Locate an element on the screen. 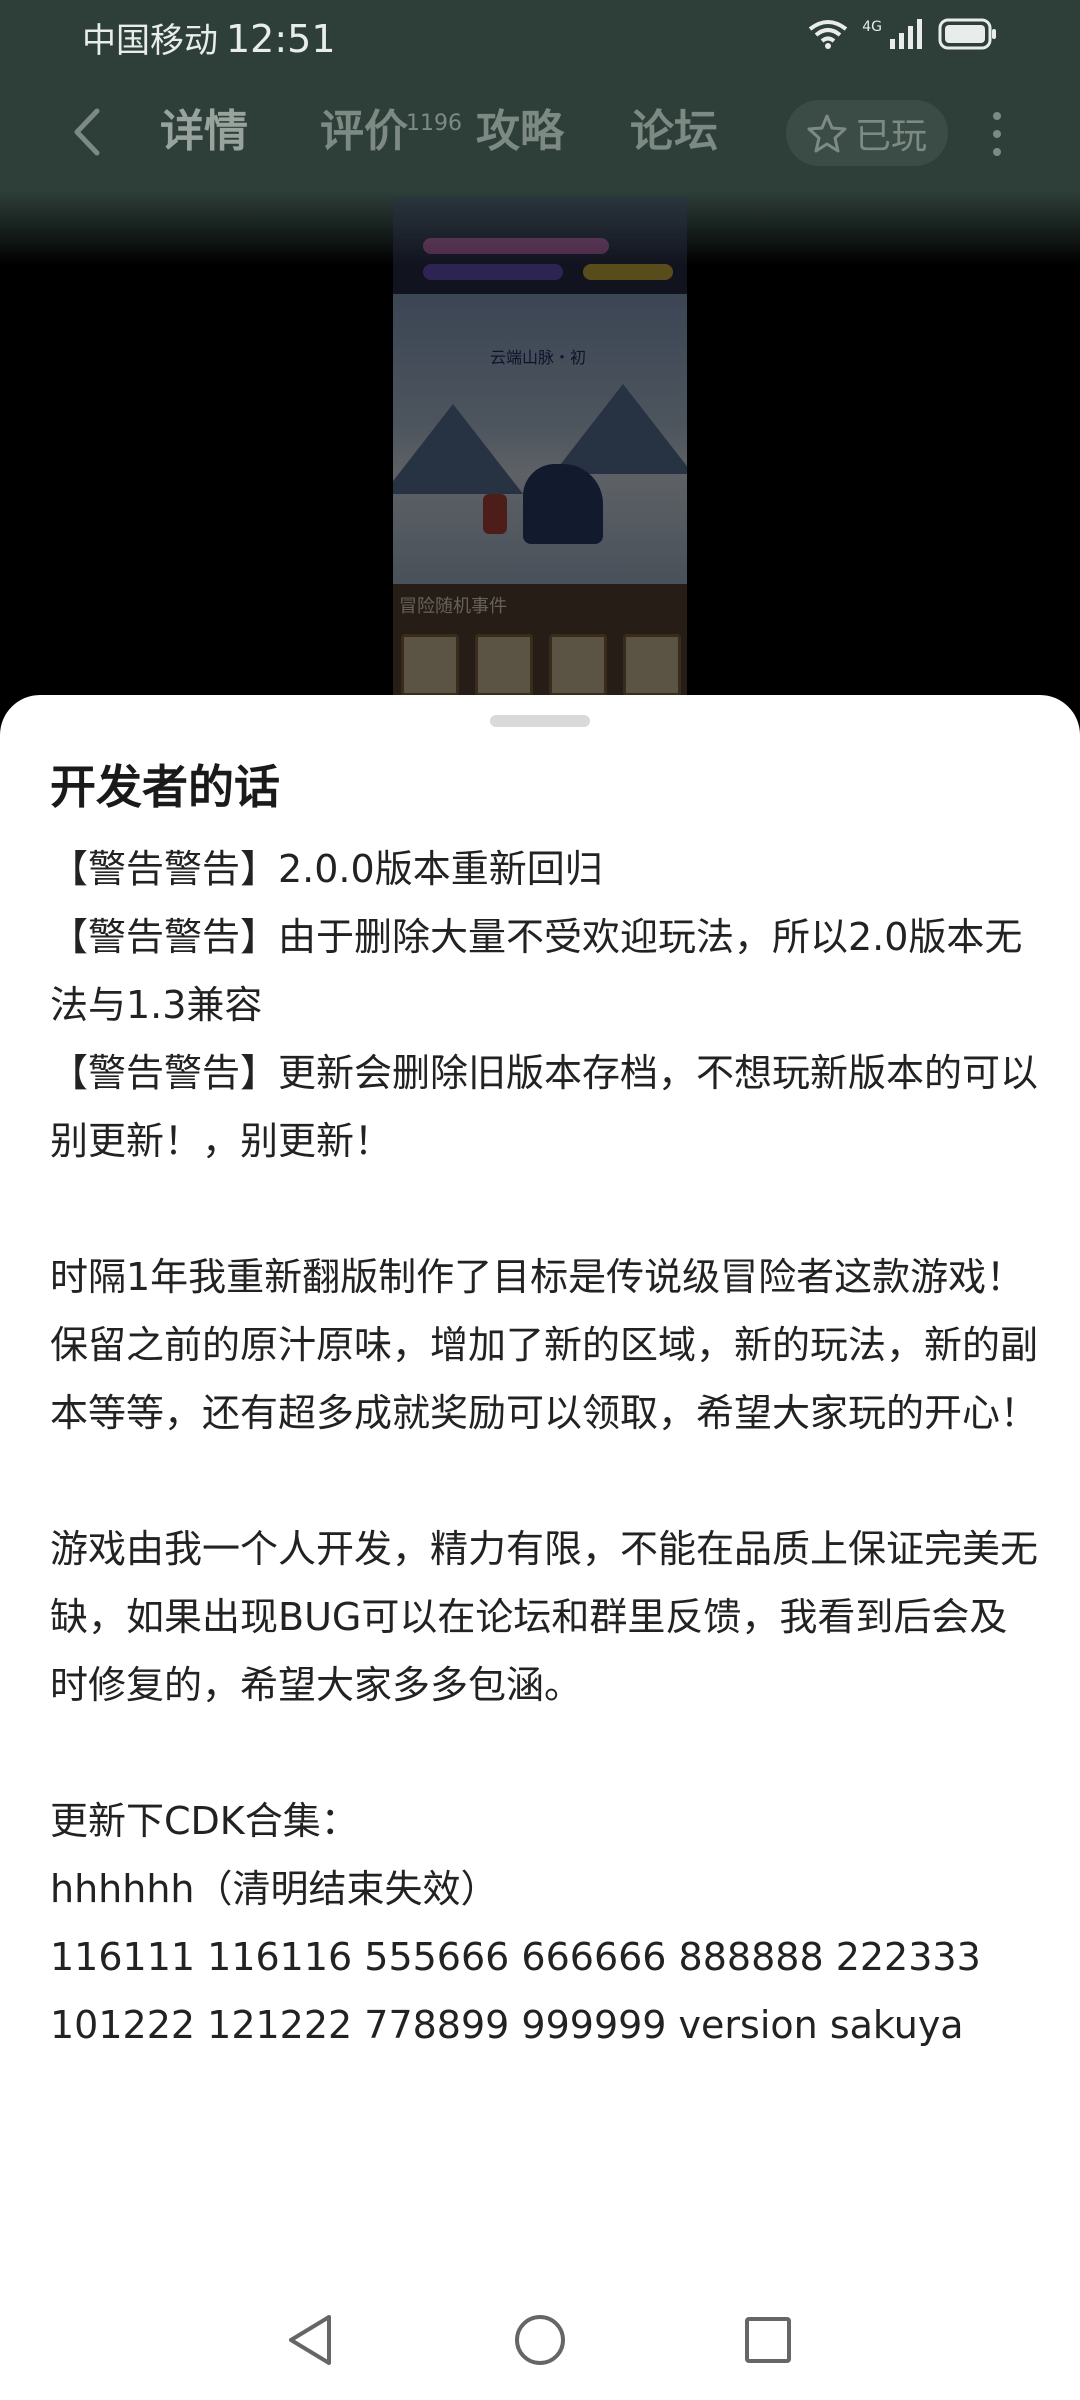 Image resolution: width=1080 pixels, height=2400 pixels. circle-home-icon is located at coordinates (540, 2340).